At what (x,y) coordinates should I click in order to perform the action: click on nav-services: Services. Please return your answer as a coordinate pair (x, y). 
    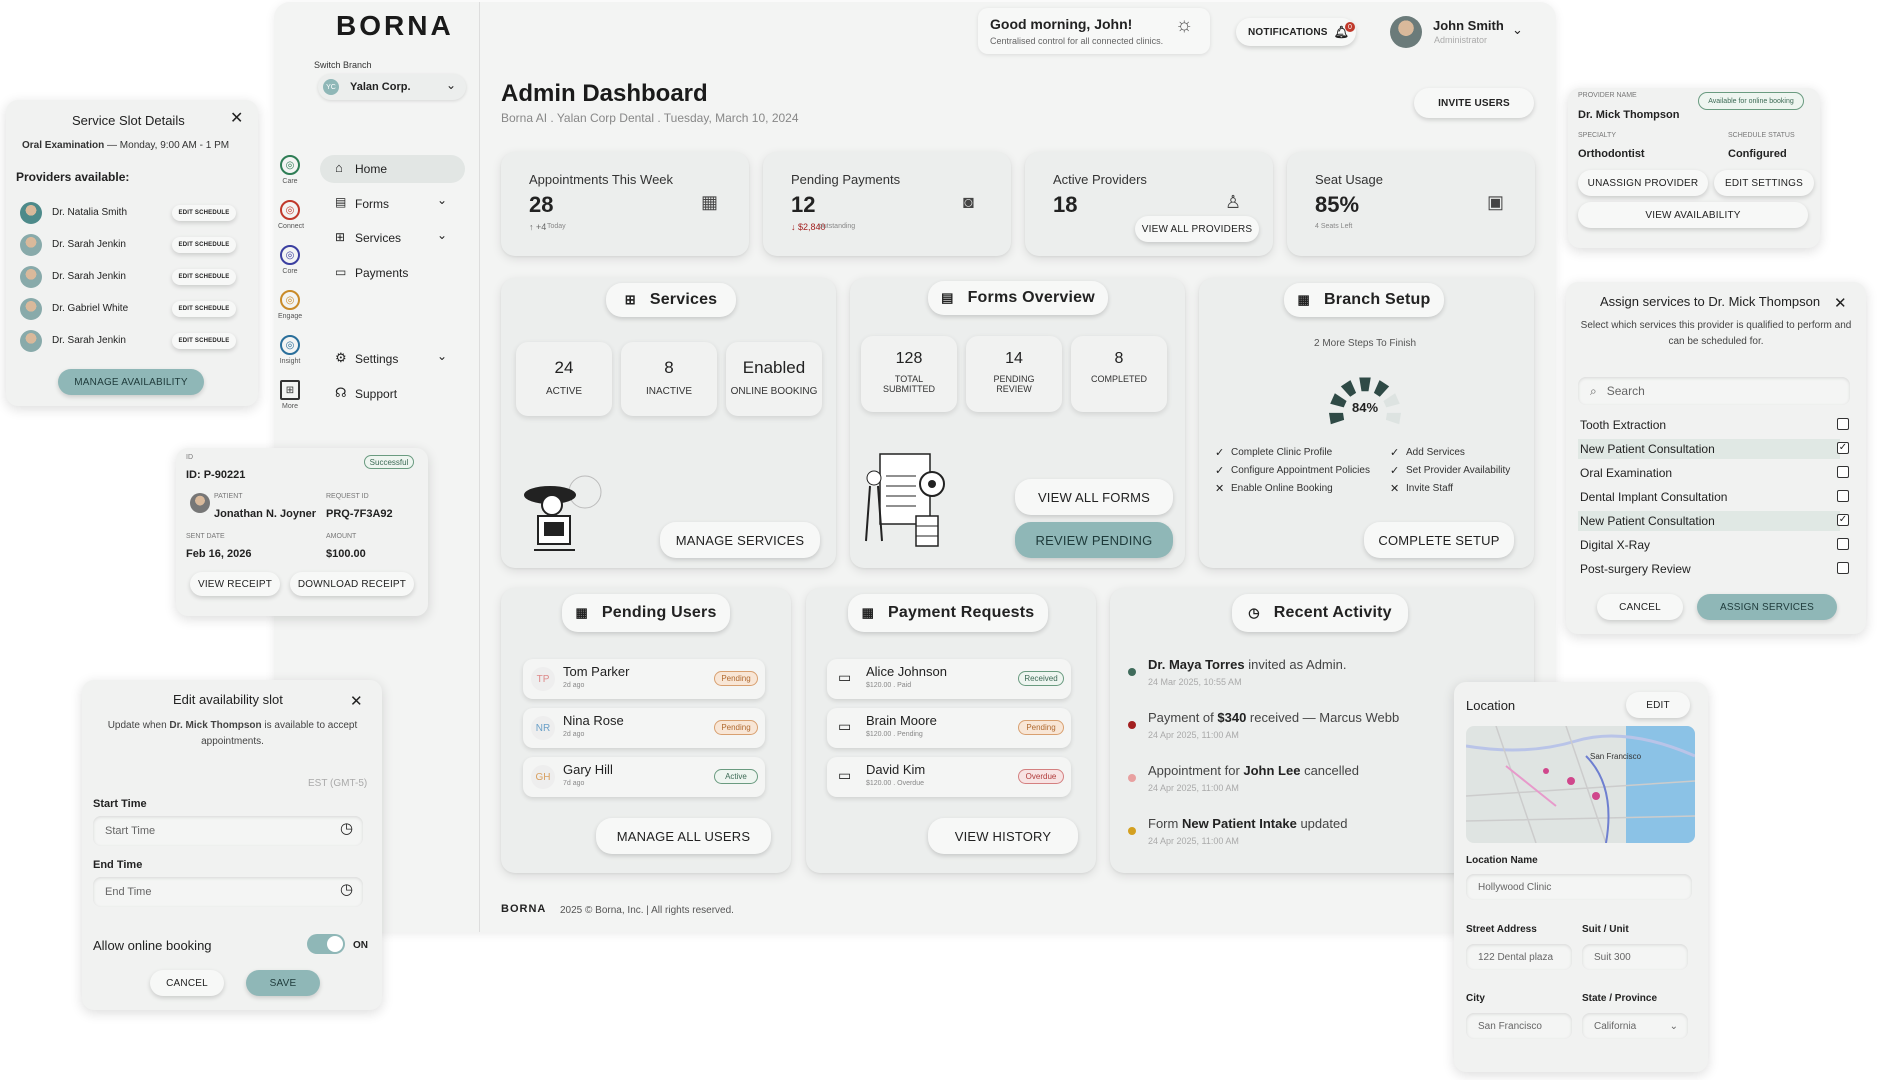
    Looking at the image, I should click on (378, 238).